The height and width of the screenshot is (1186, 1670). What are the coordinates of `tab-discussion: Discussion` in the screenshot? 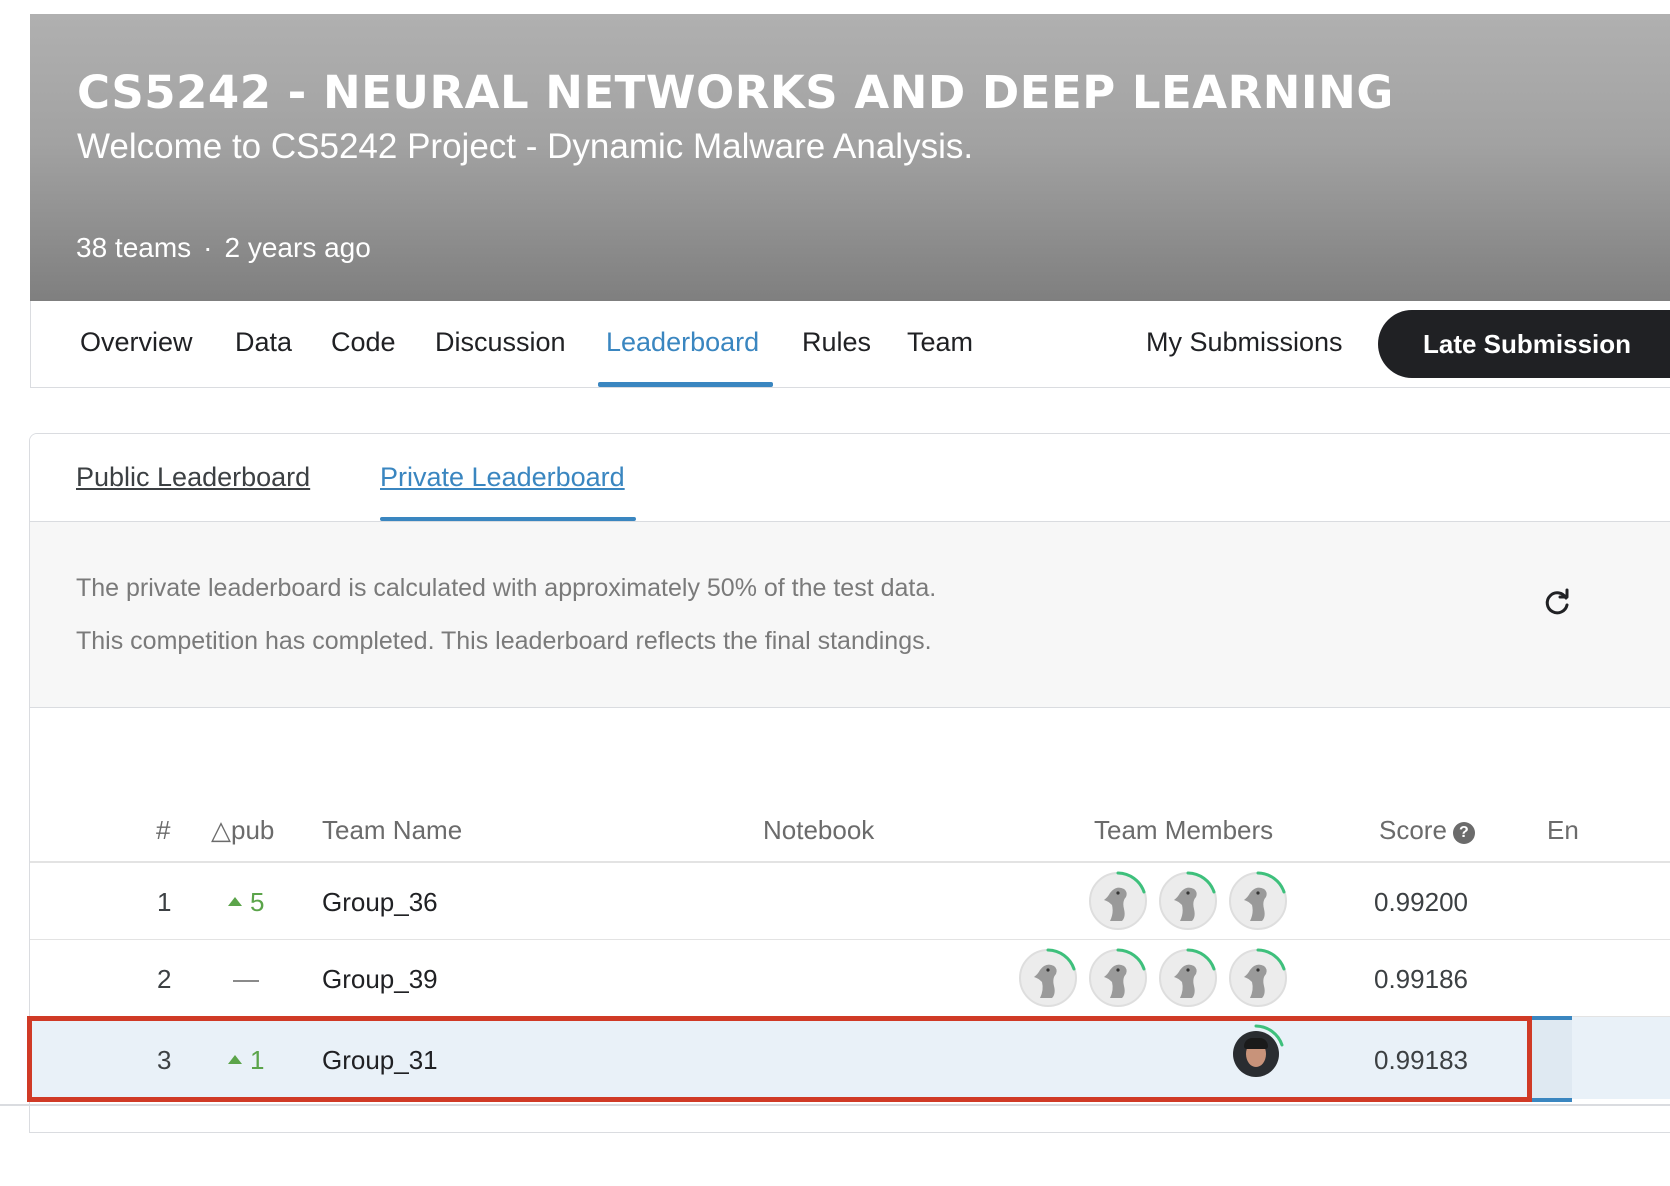 It's located at (500, 342).